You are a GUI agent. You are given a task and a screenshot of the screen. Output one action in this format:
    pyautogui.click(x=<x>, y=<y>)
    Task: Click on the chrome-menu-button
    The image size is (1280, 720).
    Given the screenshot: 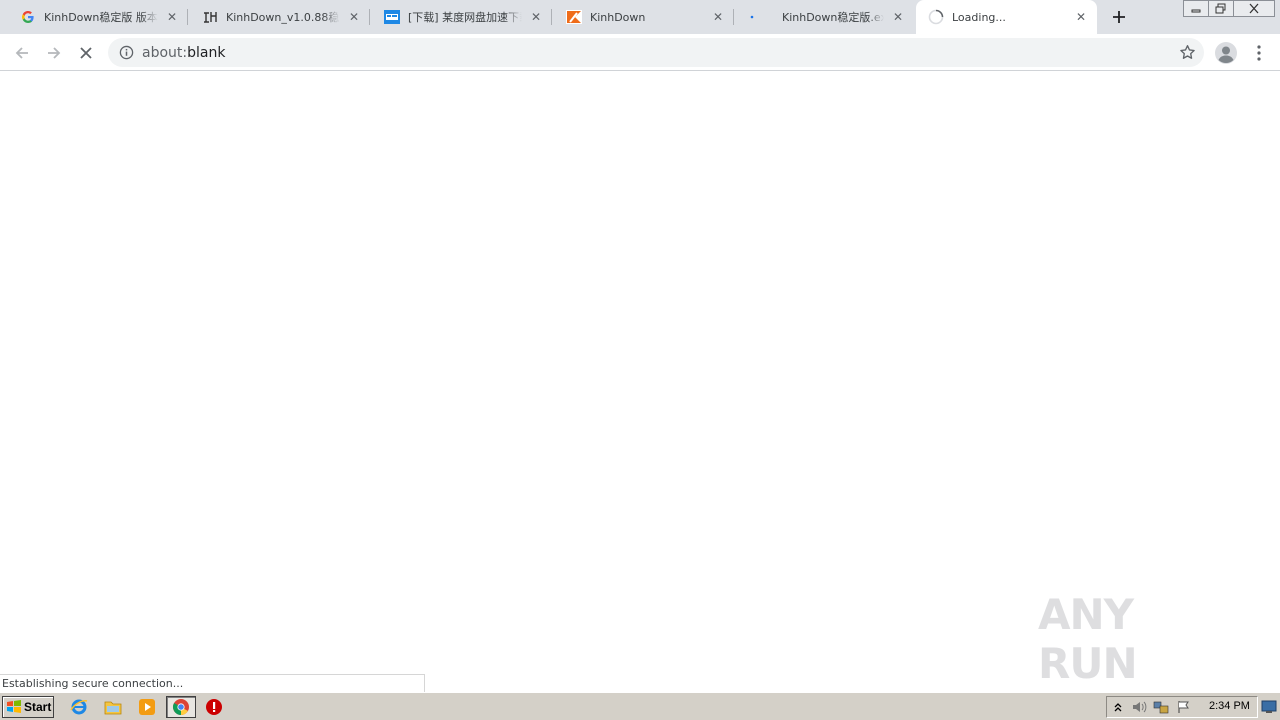 What is the action you would take?
    pyautogui.click(x=1259, y=53)
    